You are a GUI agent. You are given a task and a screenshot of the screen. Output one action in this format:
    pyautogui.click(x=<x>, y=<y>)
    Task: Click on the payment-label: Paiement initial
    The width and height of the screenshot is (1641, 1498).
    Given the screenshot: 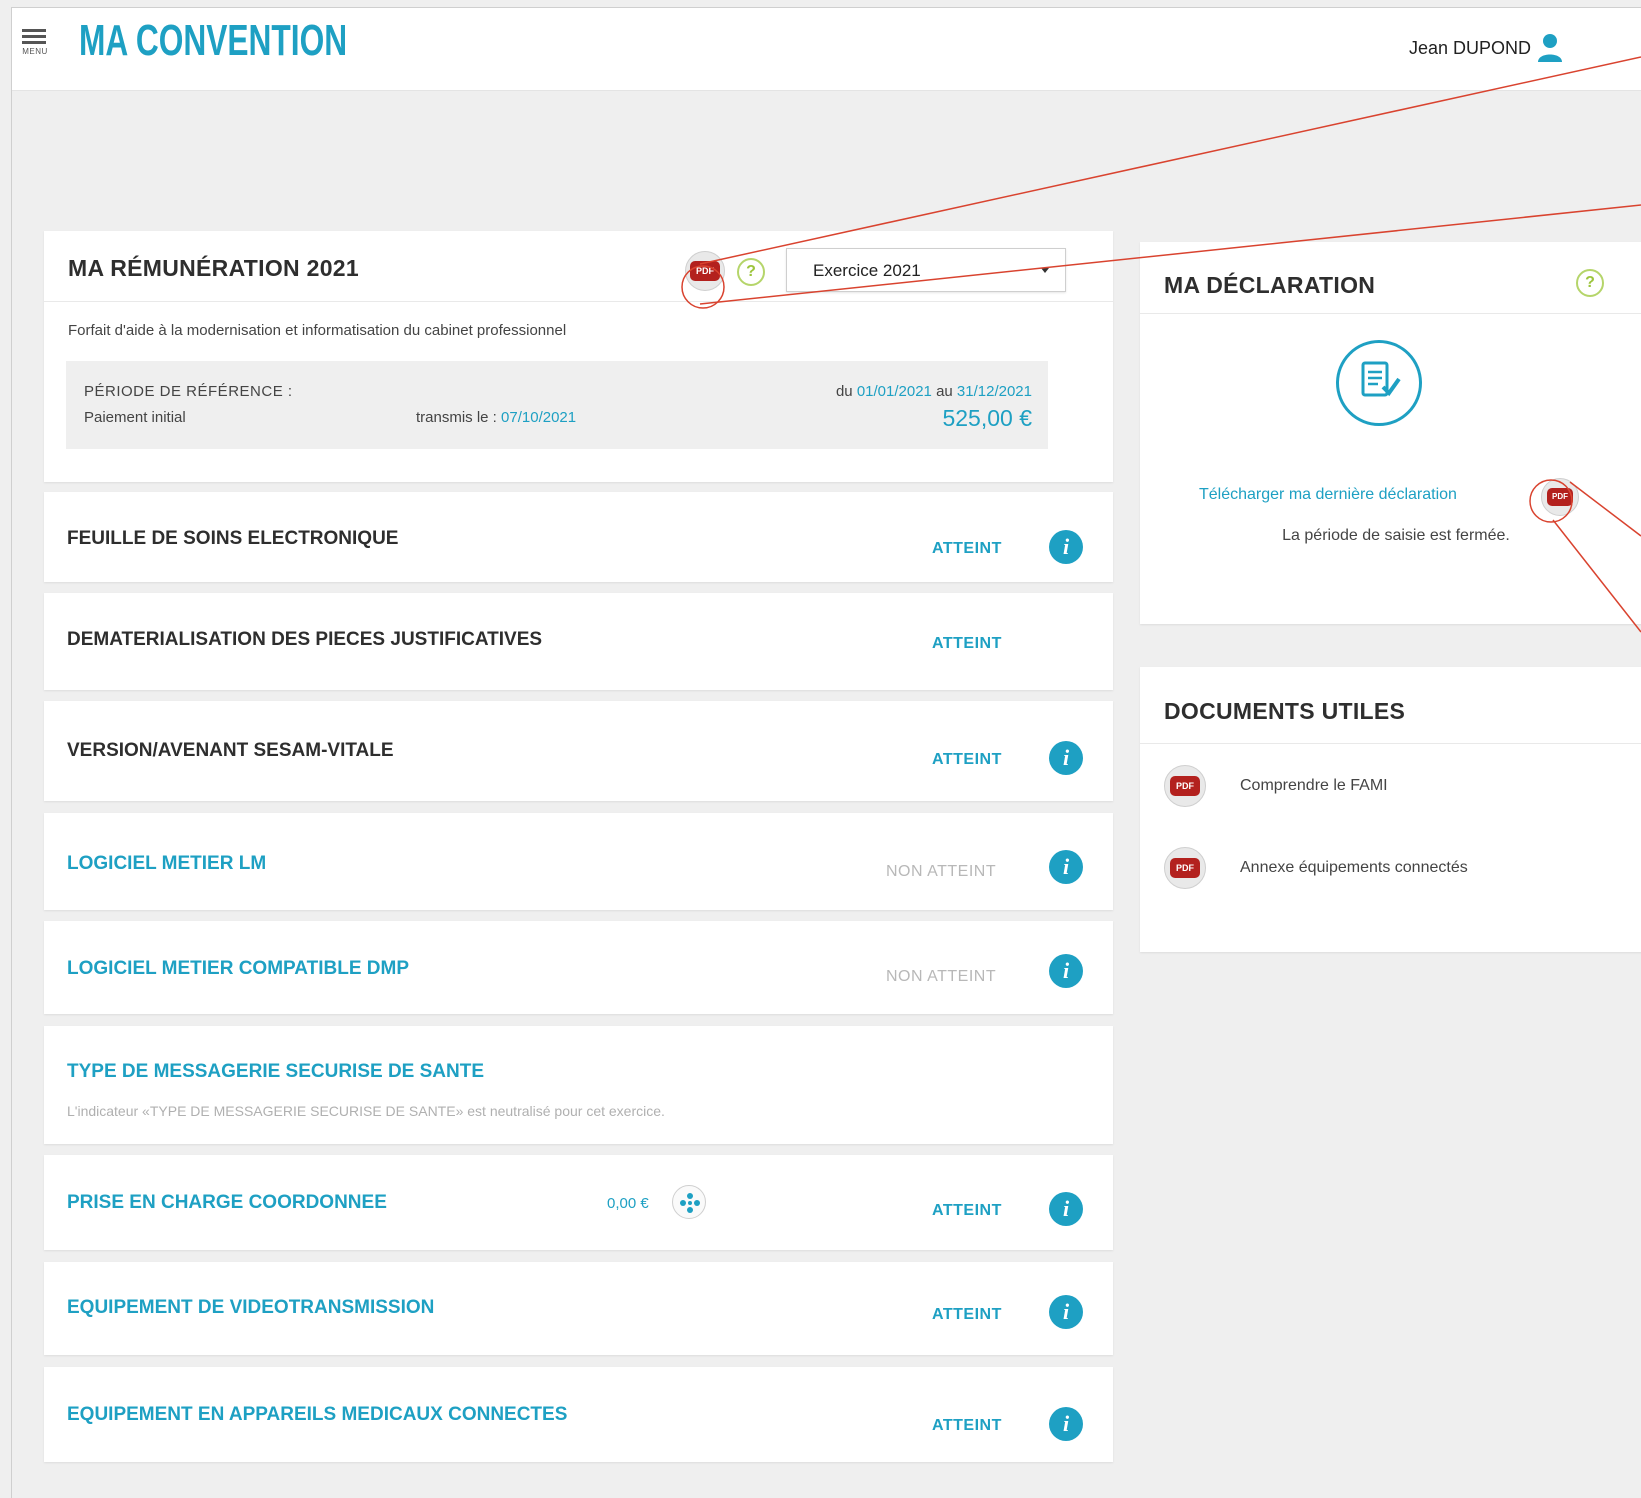 What is the action you would take?
    pyautogui.click(x=135, y=417)
    